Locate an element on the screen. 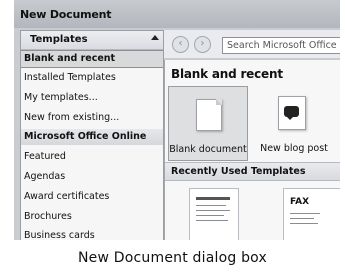  templates-header: Templates is located at coordinates (92, 40).